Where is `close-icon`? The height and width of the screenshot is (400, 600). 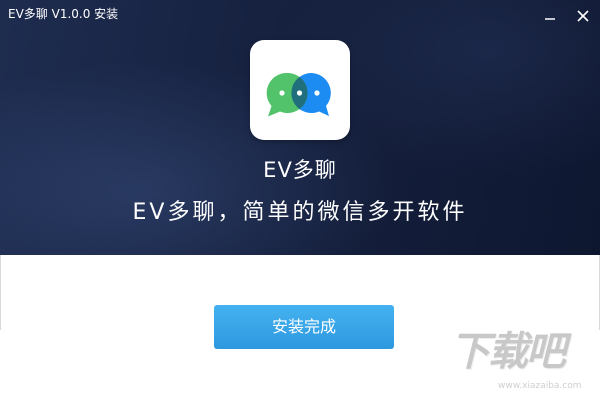 close-icon is located at coordinates (583, 16).